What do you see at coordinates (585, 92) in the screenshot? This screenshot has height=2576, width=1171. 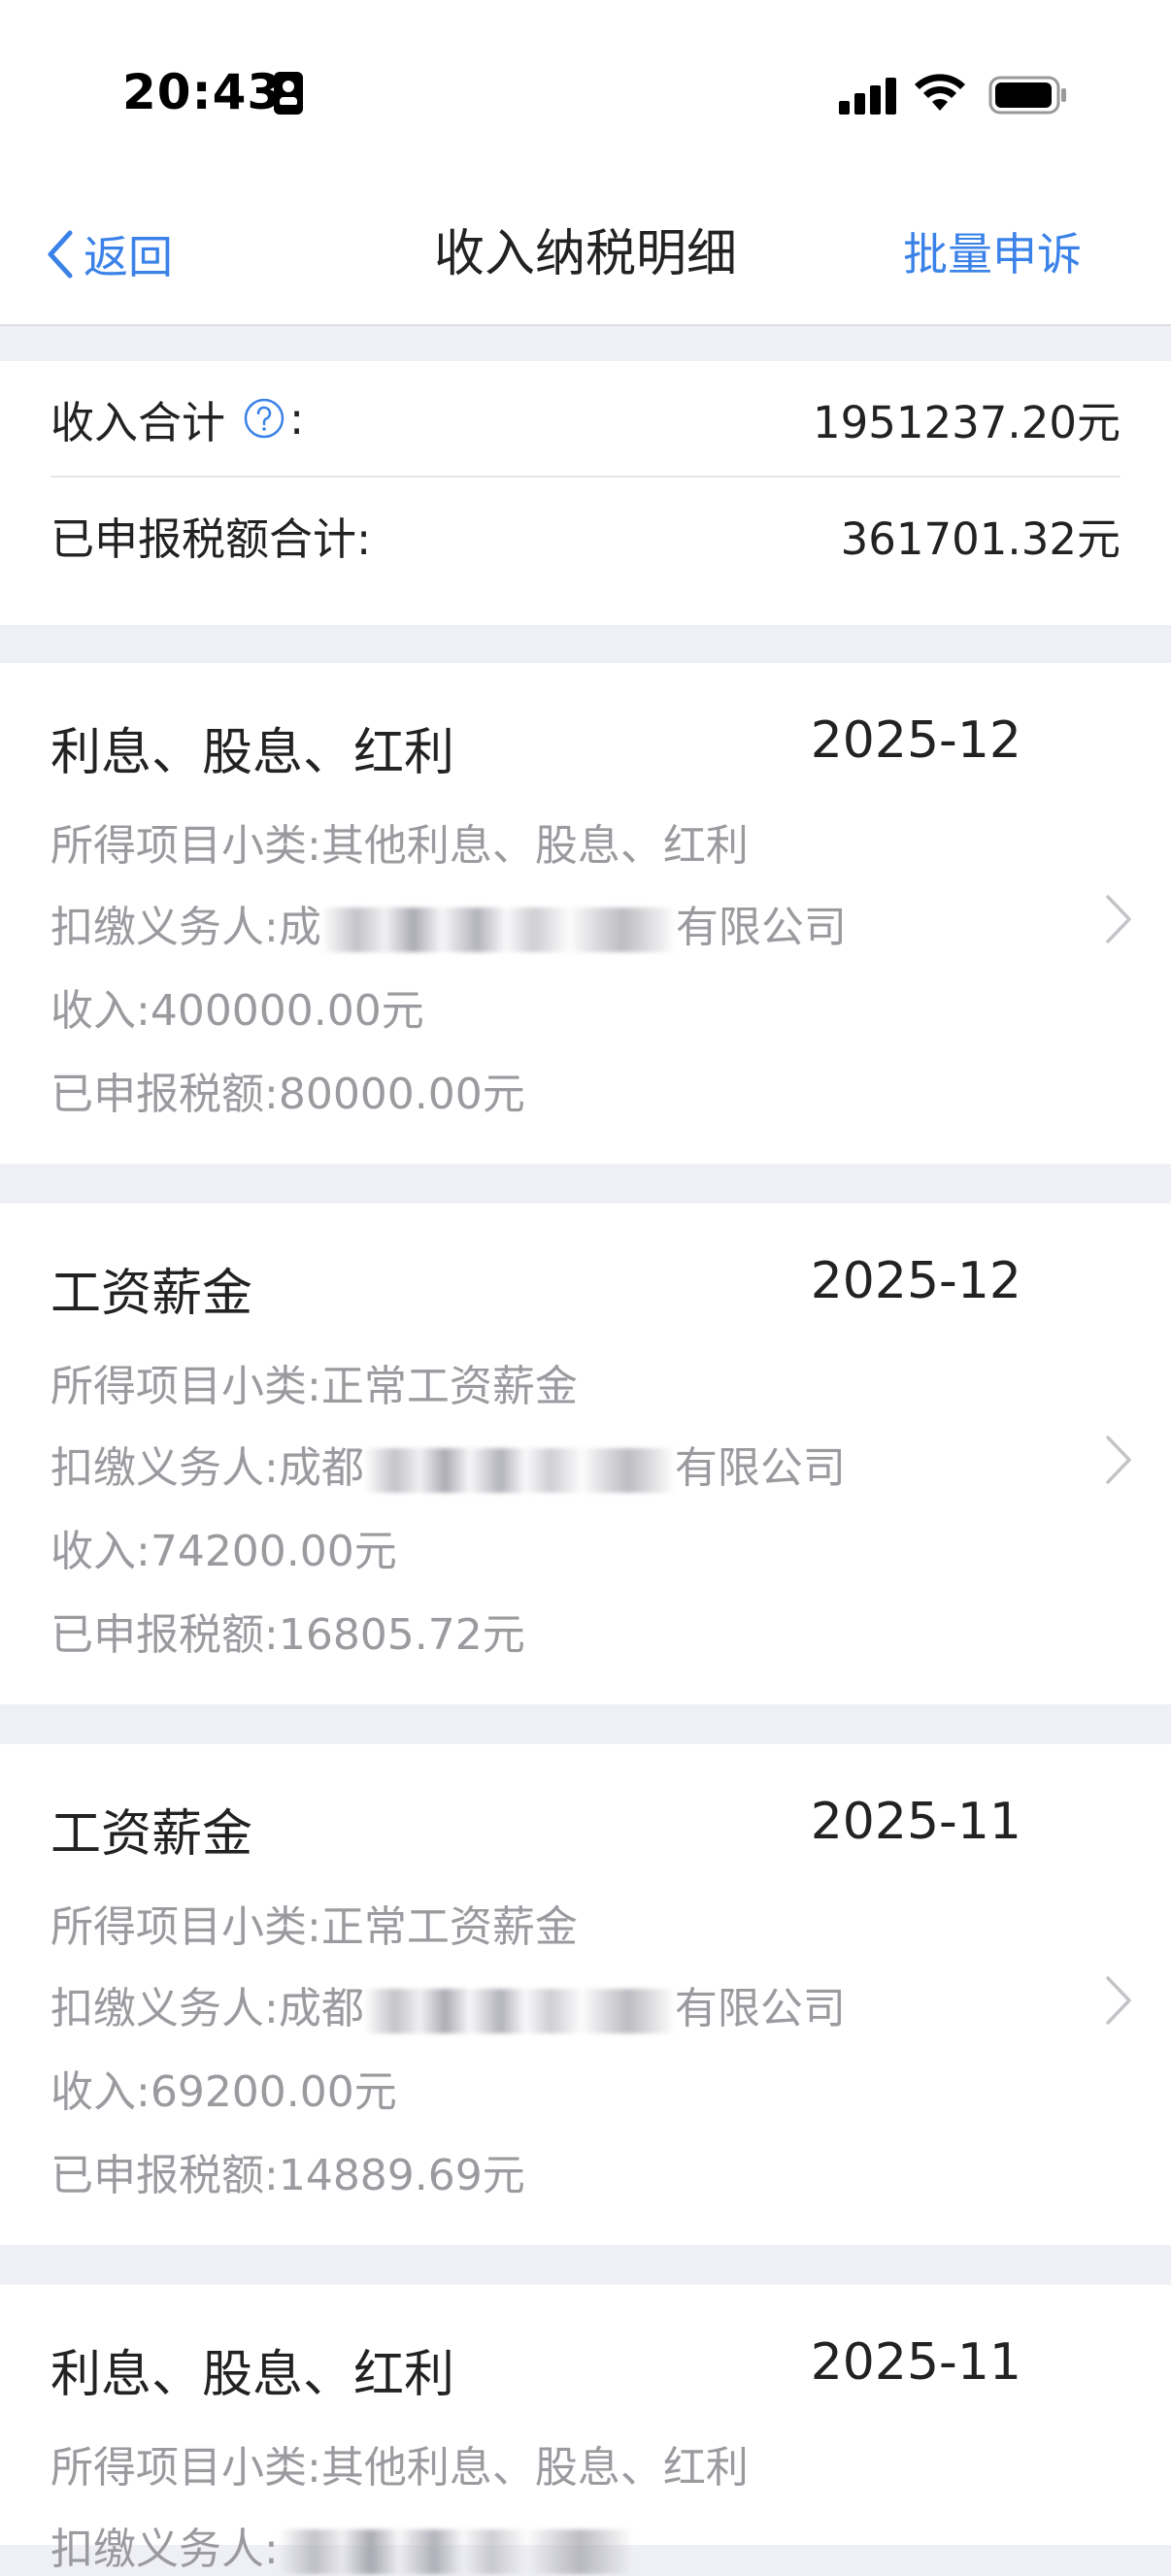 I see `status-bar: 20:43` at bounding box center [585, 92].